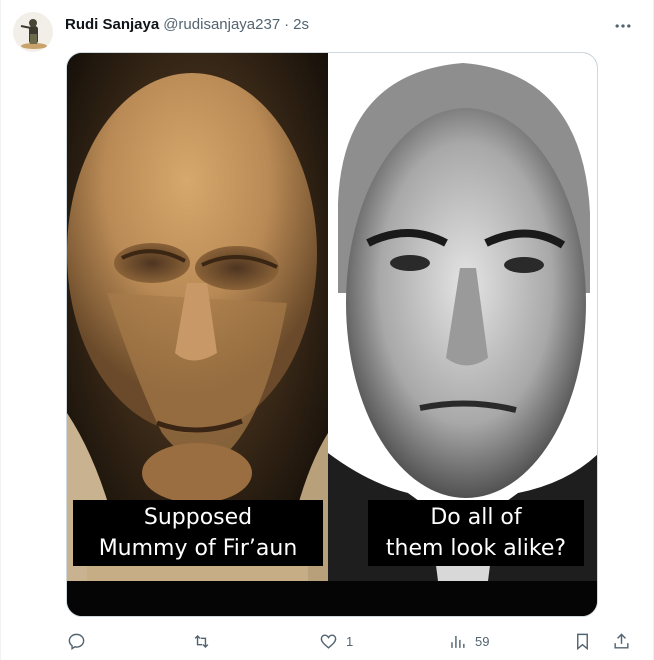 The image size is (654, 660). What do you see at coordinates (332, 598) in the screenshot?
I see `media-bottom-strip` at bounding box center [332, 598].